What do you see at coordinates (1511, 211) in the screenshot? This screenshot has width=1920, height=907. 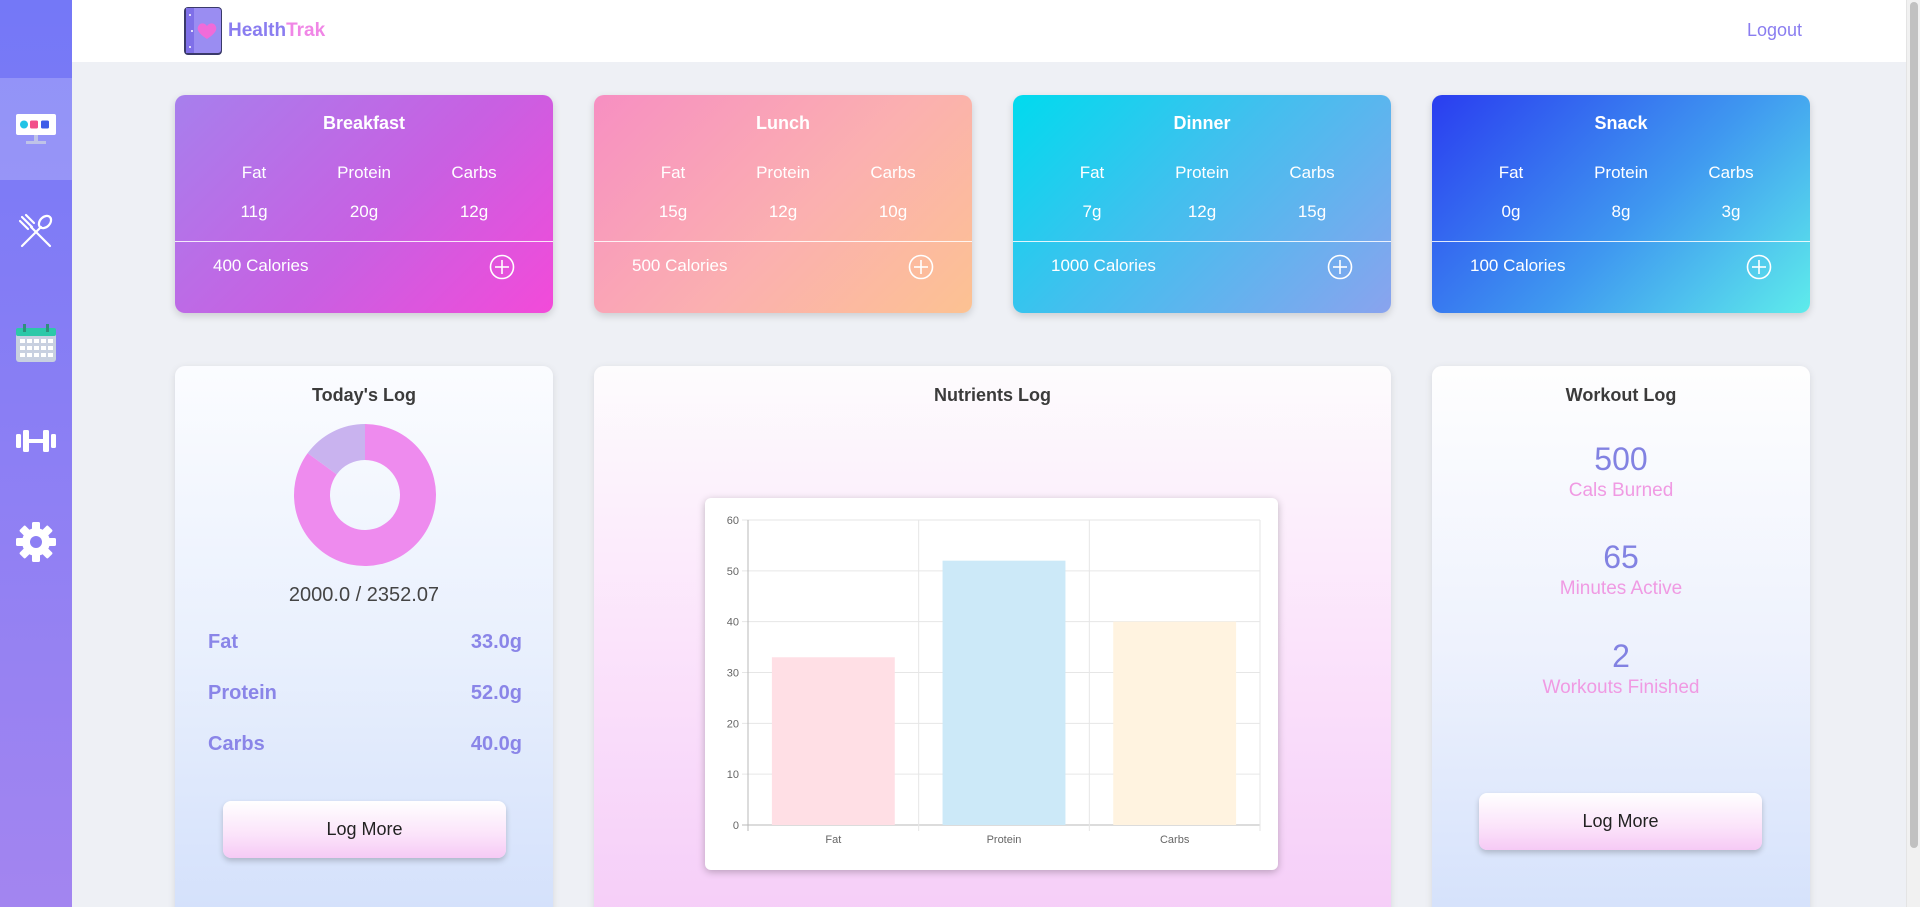 I see `fat-value: 0g` at bounding box center [1511, 211].